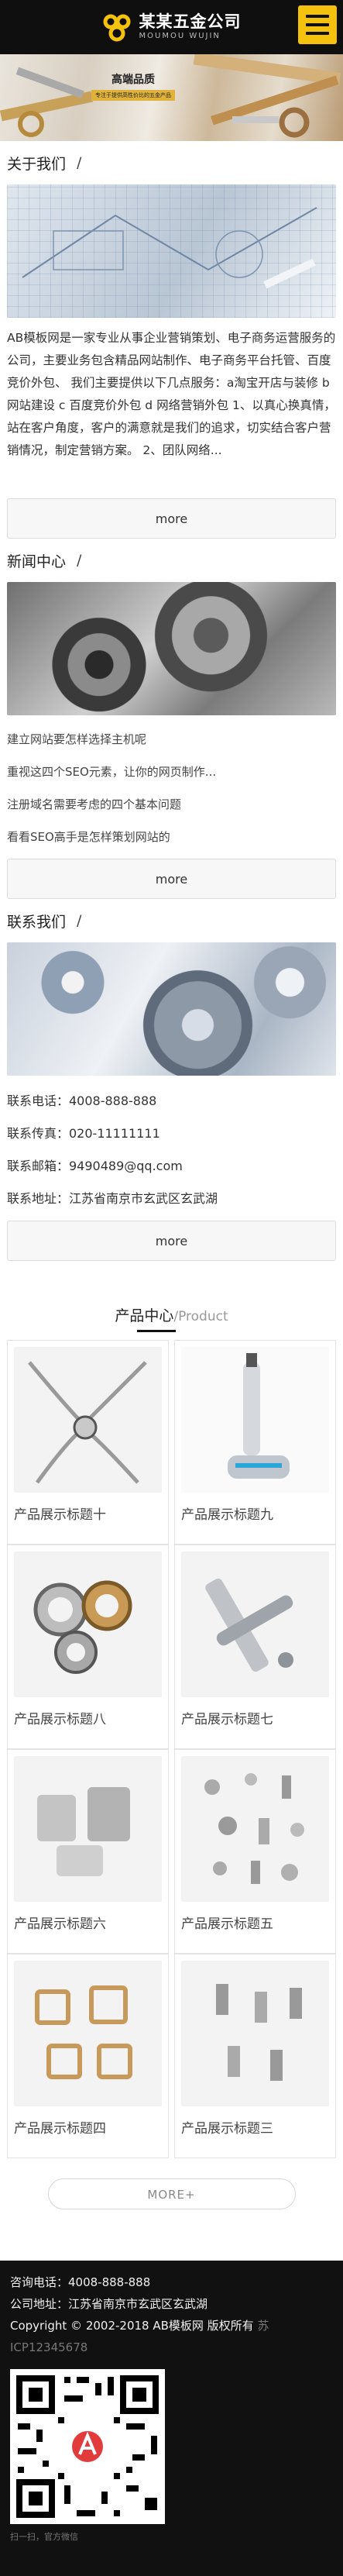  I want to click on product-card: 产品展示标题七, so click(255, 1647).